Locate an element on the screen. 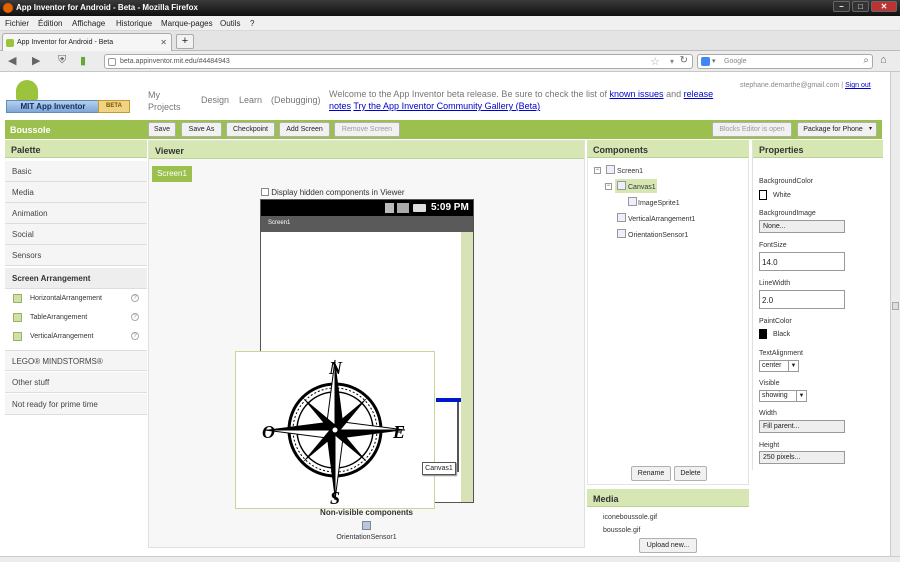 Image resolution: width=900 pixels, height=562 pixels. chevron-down-icon: ▼ is located at coordinates (793, 366).